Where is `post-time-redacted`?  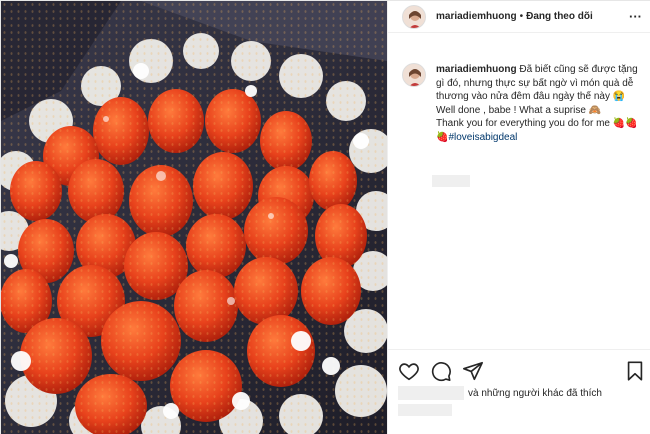
post-time-redacted is located at coordinates (425, 410).